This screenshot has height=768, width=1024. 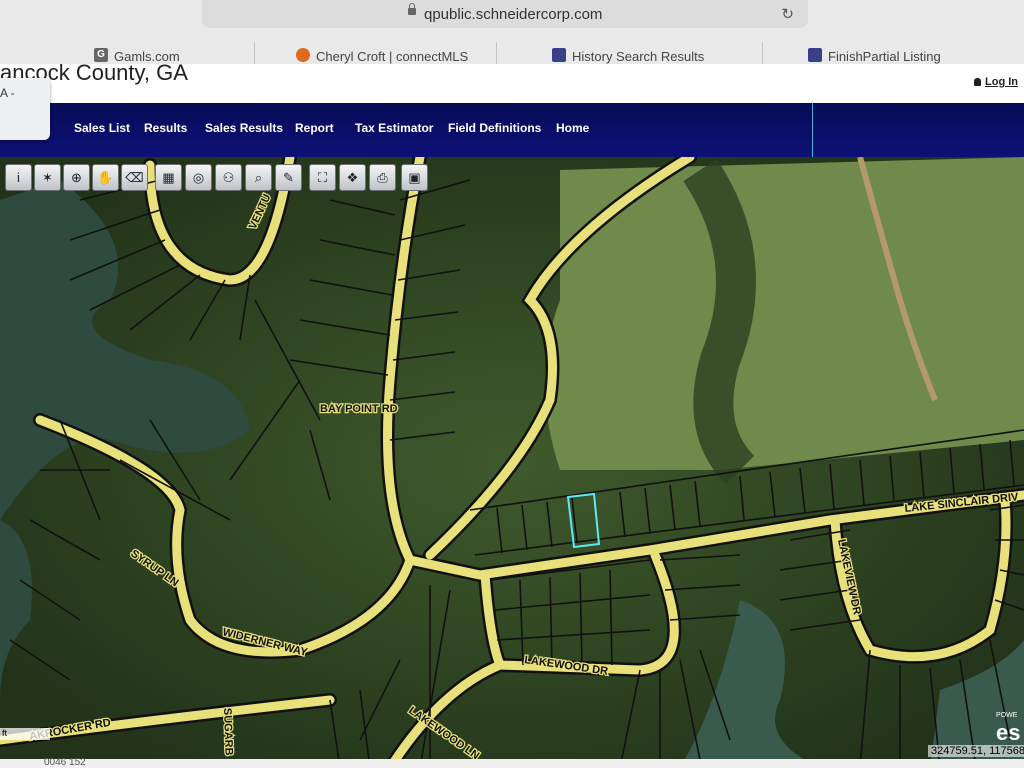 What do you see at coordinates (165, 128) in the screenshot?
I see `nav-results: Results` at bounding box center [165, 128].